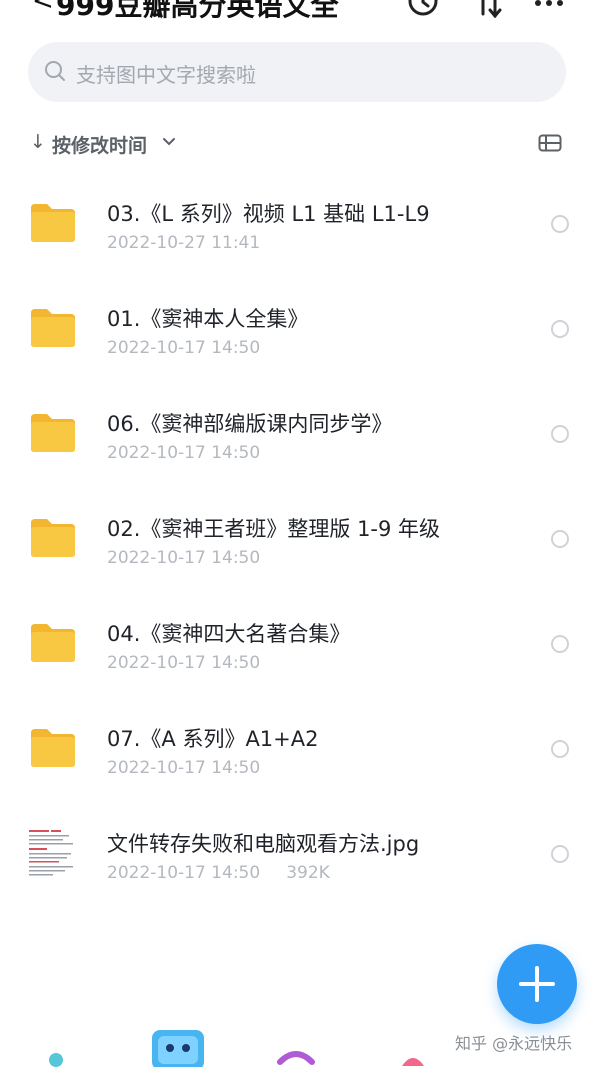  Describe the element at coordinates (178, 1047) in the screenshot. I see `tab-files-icon` at that location.